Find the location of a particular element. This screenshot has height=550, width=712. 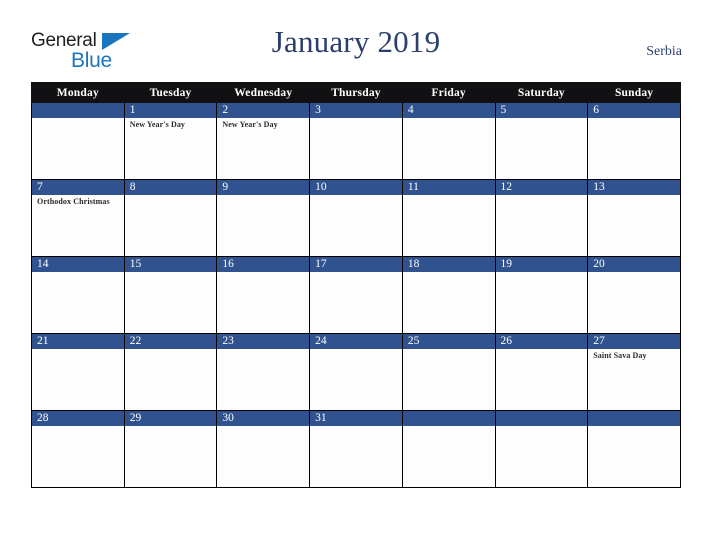

calendar-day-cell: 20 is located at coordinates (634, 295).